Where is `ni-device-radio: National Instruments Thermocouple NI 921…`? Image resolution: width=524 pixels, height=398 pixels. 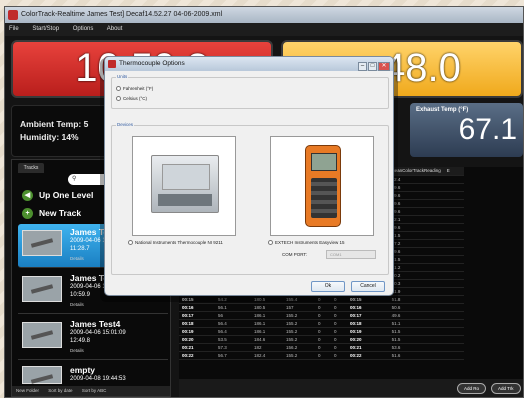 ni-device-radio: National Instruments Thermocouple NI 921… is located at coordinates (175, 243).